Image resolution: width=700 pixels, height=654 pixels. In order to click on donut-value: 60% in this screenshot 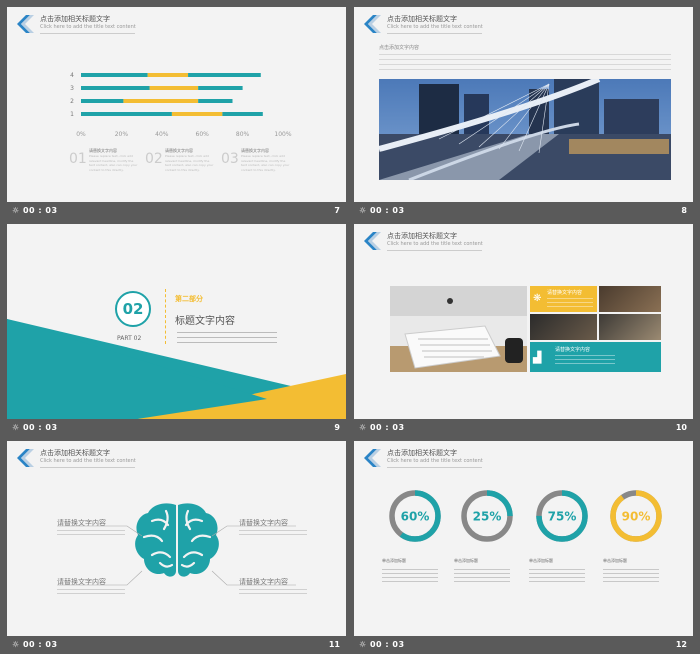, I will do `click(415, 517)`.